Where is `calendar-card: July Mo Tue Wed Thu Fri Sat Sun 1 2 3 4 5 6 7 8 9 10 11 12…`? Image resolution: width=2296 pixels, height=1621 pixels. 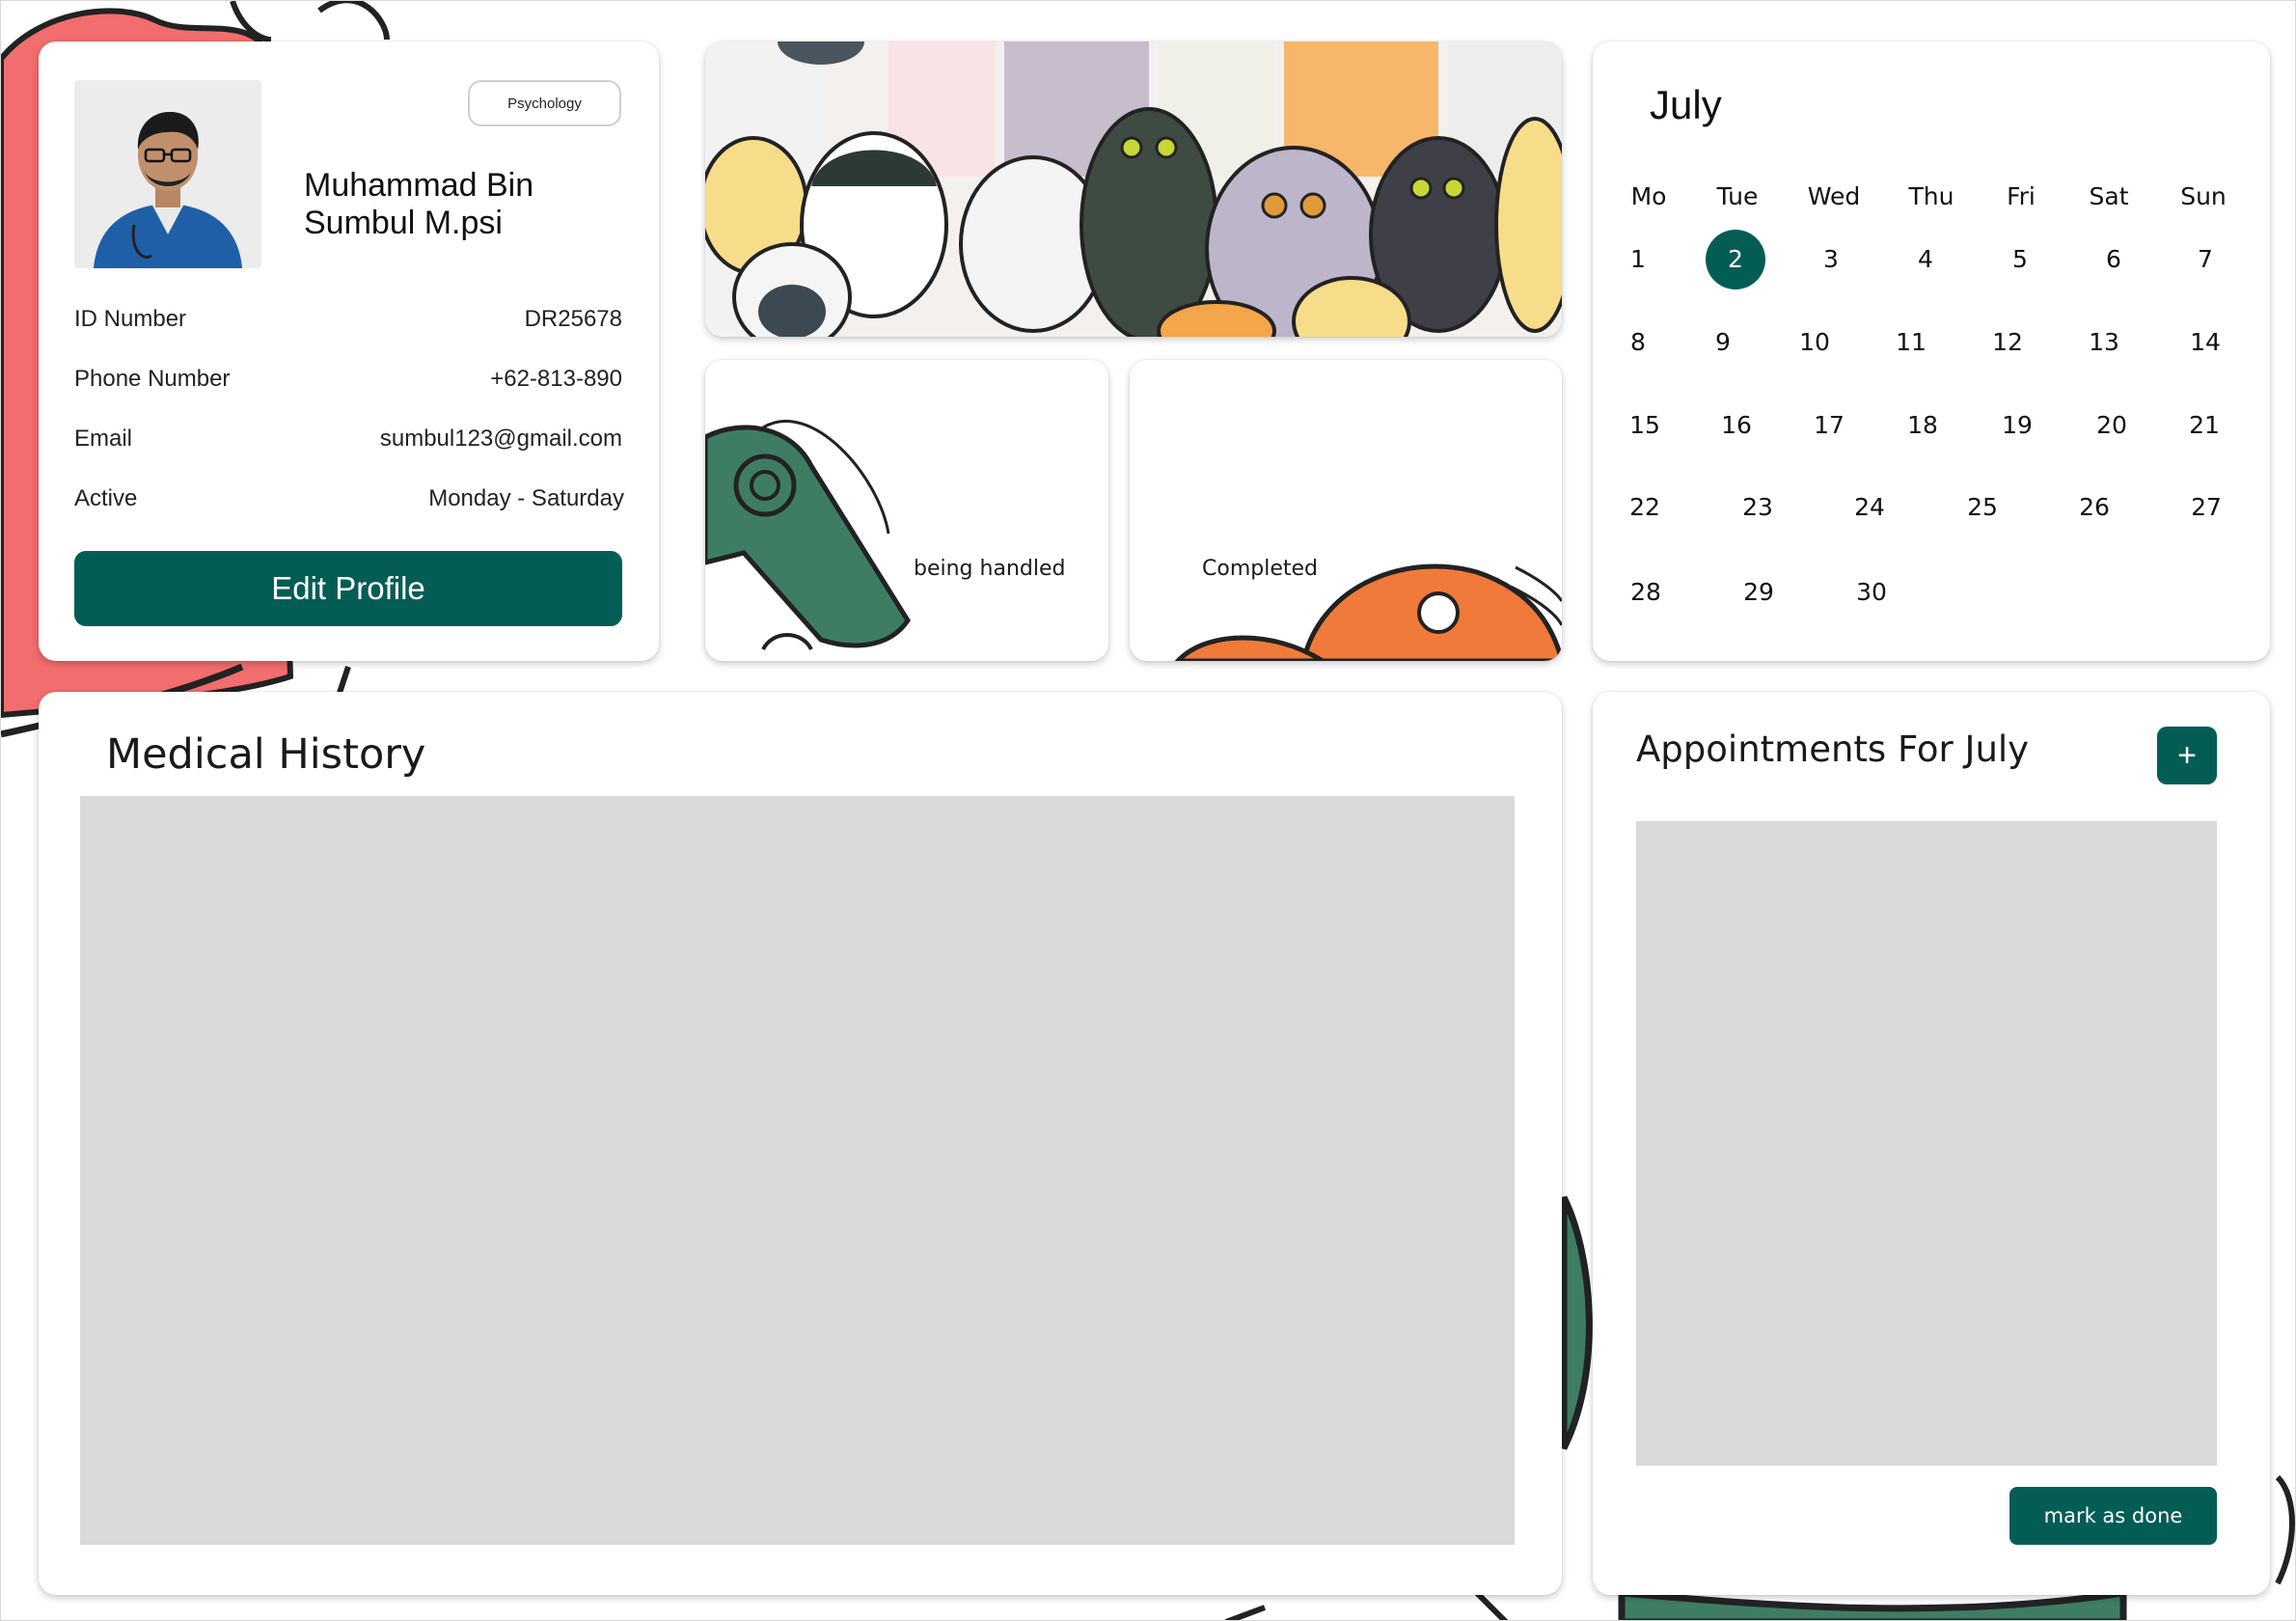 calendar-card: July Mo Tue Wed Thu Fri Sat Sun 1 2 3 4 5 6 7 8 9 10 11 12… is located at coordinates (1931, 351).